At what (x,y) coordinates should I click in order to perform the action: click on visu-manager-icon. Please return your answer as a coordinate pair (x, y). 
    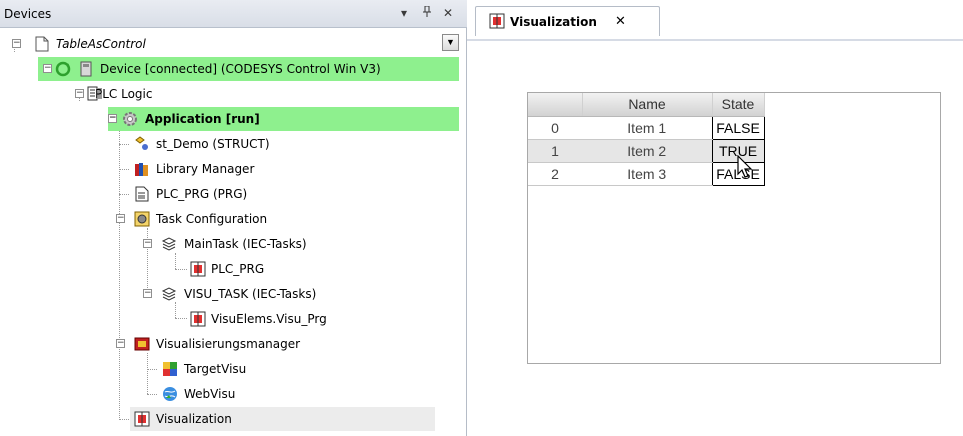
    Looking at the image, I should click on (142, 344).